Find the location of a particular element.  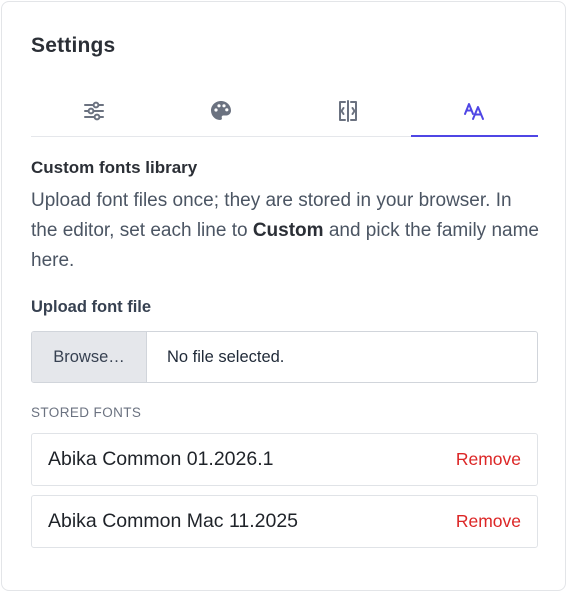

stored-font-row: Abika Common 01.2026.1 Remove is located at coordinates (284, 459).